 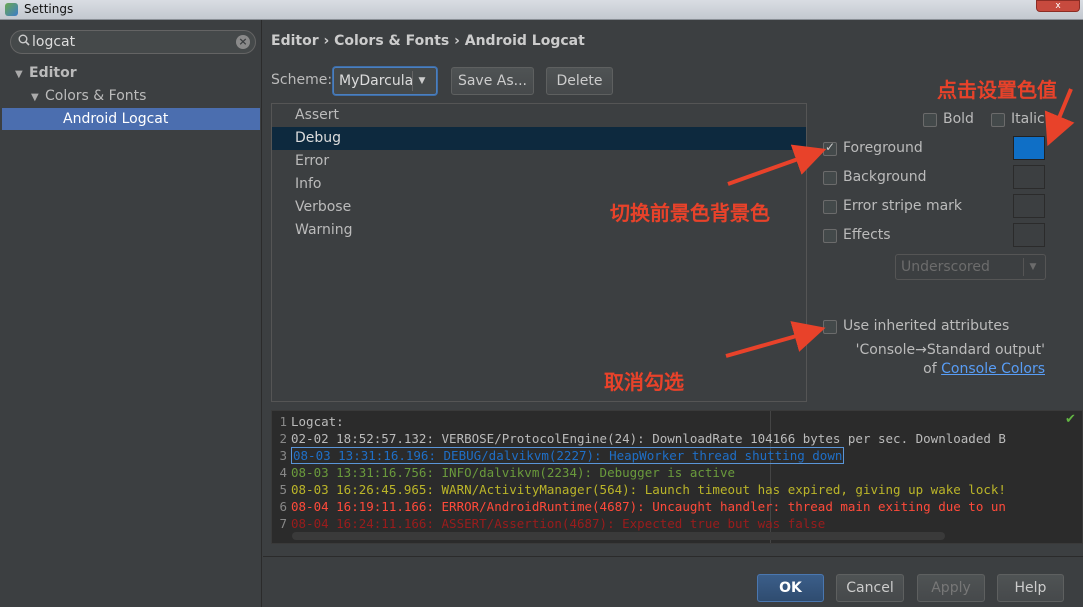 What do you see at coordinates (903, 206) in the screenshot?
I see `error-stripe-label: Error stripe mark` at bounding box center [903, 206].